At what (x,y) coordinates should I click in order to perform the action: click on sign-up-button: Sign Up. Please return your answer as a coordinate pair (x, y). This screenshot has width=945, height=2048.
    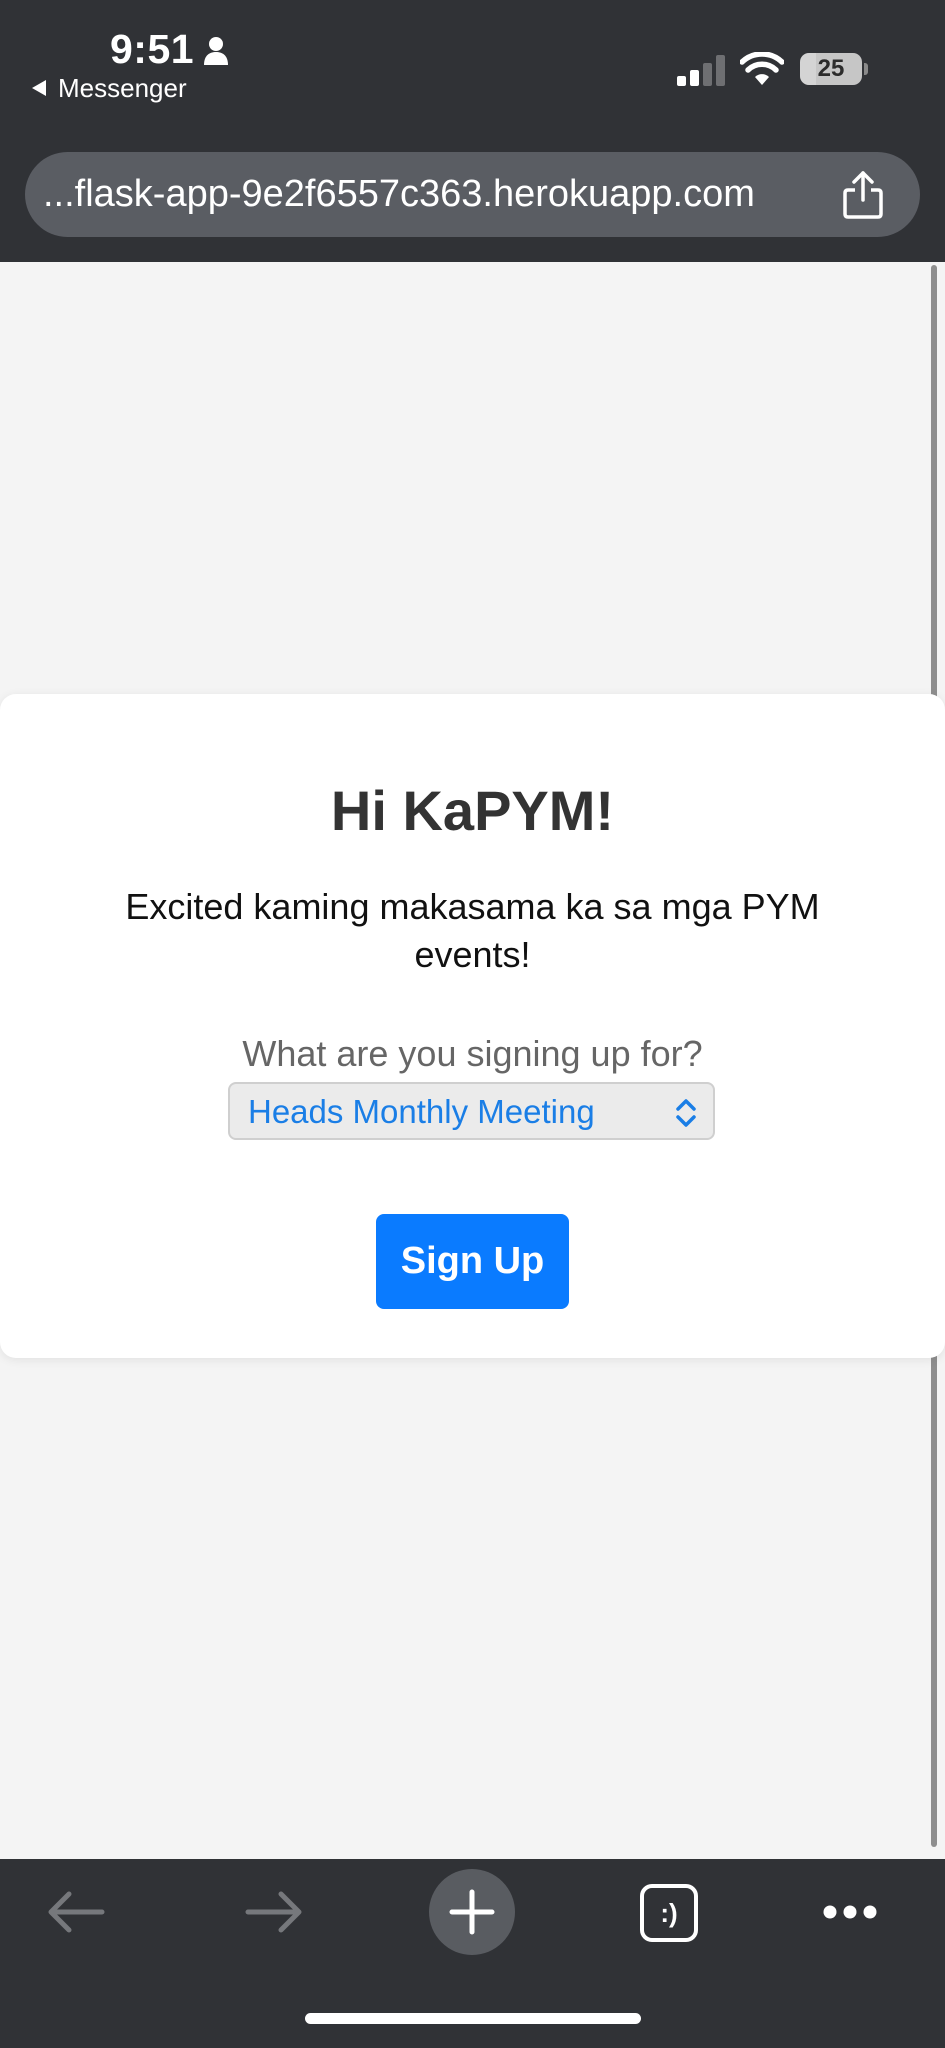
    Looking at the image, I should click on (472, 1261).